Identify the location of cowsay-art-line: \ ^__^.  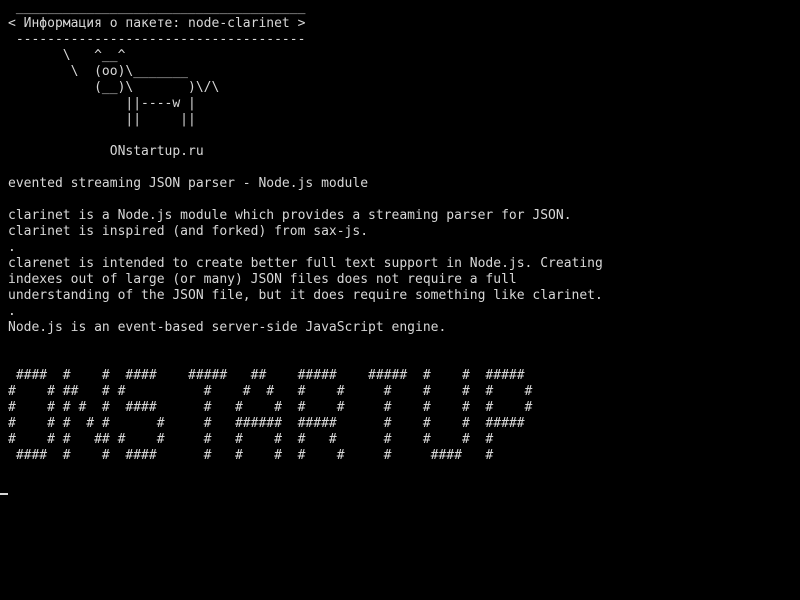
(67, 55).